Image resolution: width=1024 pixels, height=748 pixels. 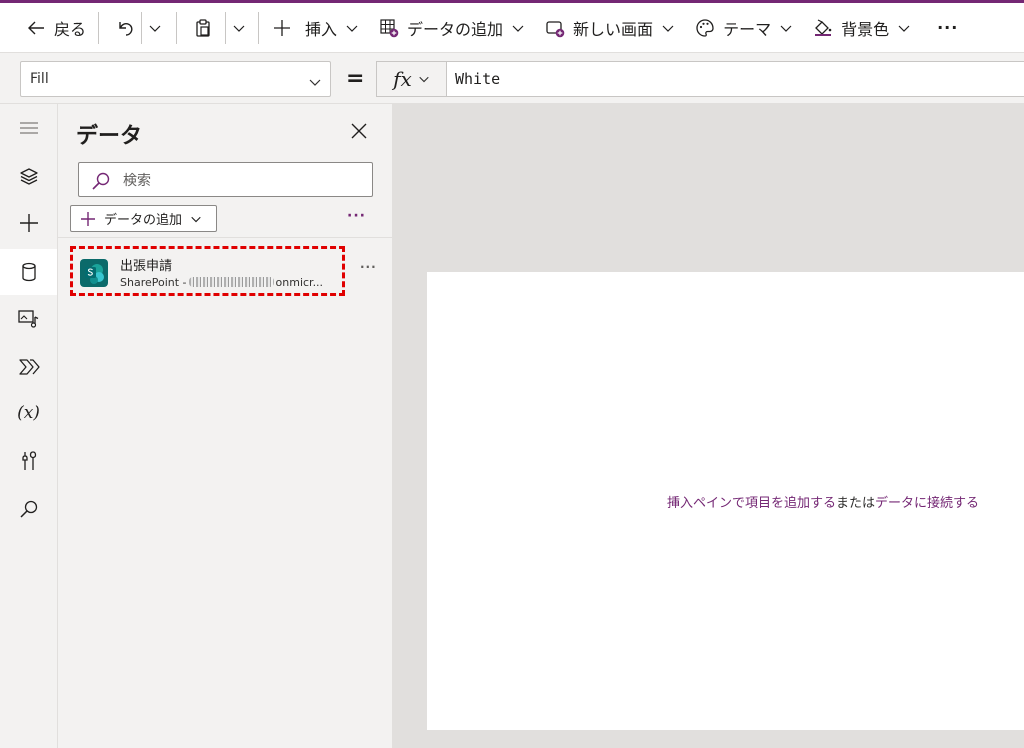 I want to click on search-input, so click(x=243, y=180).